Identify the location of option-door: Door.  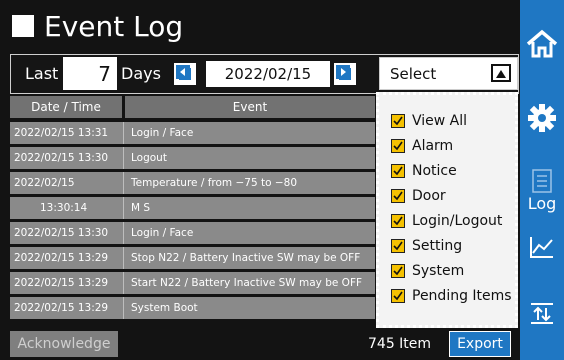
(418, 196).